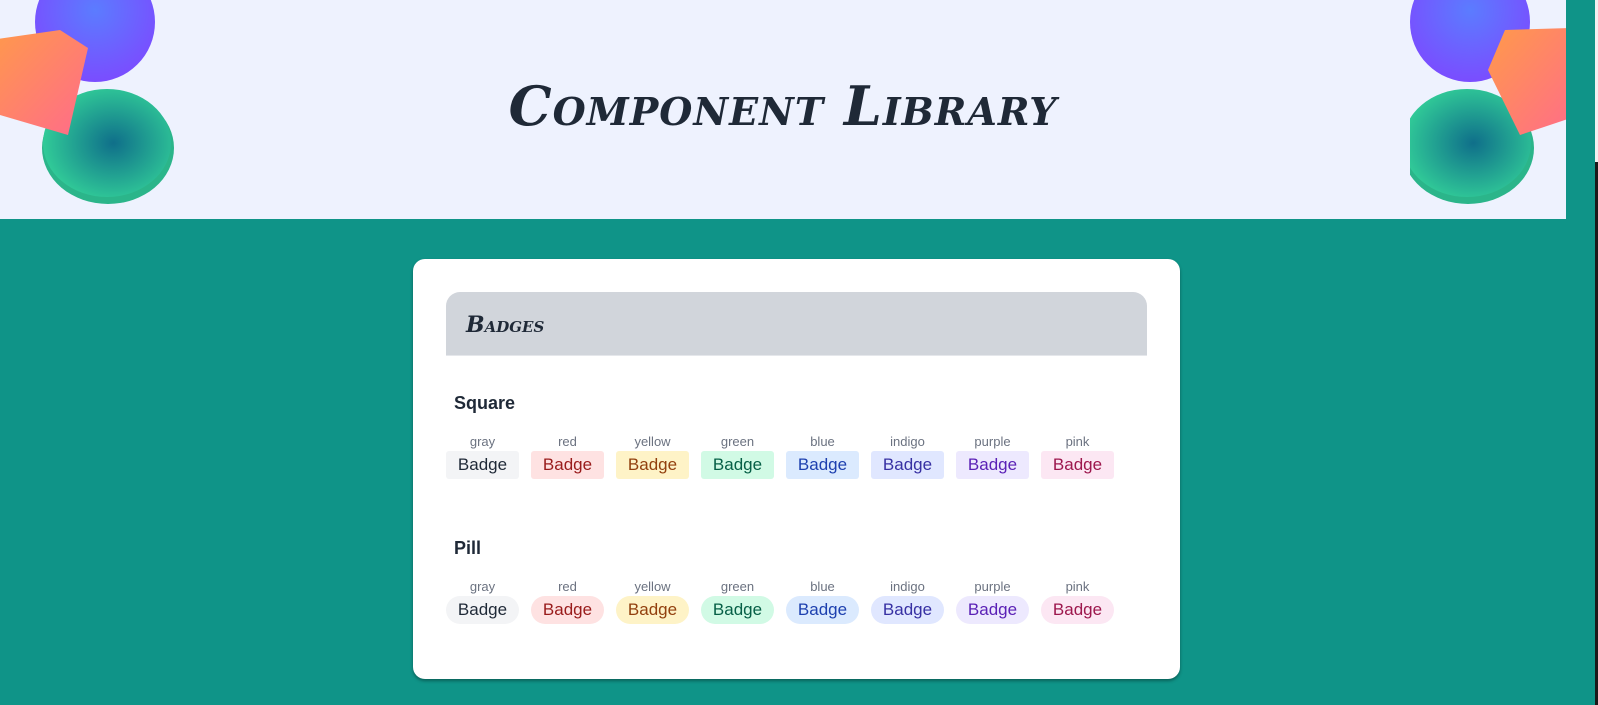  What do you see at coordinates (468, 548) in the screenshot?
I see `section-title: Pill` at bounding box center [468, 548].